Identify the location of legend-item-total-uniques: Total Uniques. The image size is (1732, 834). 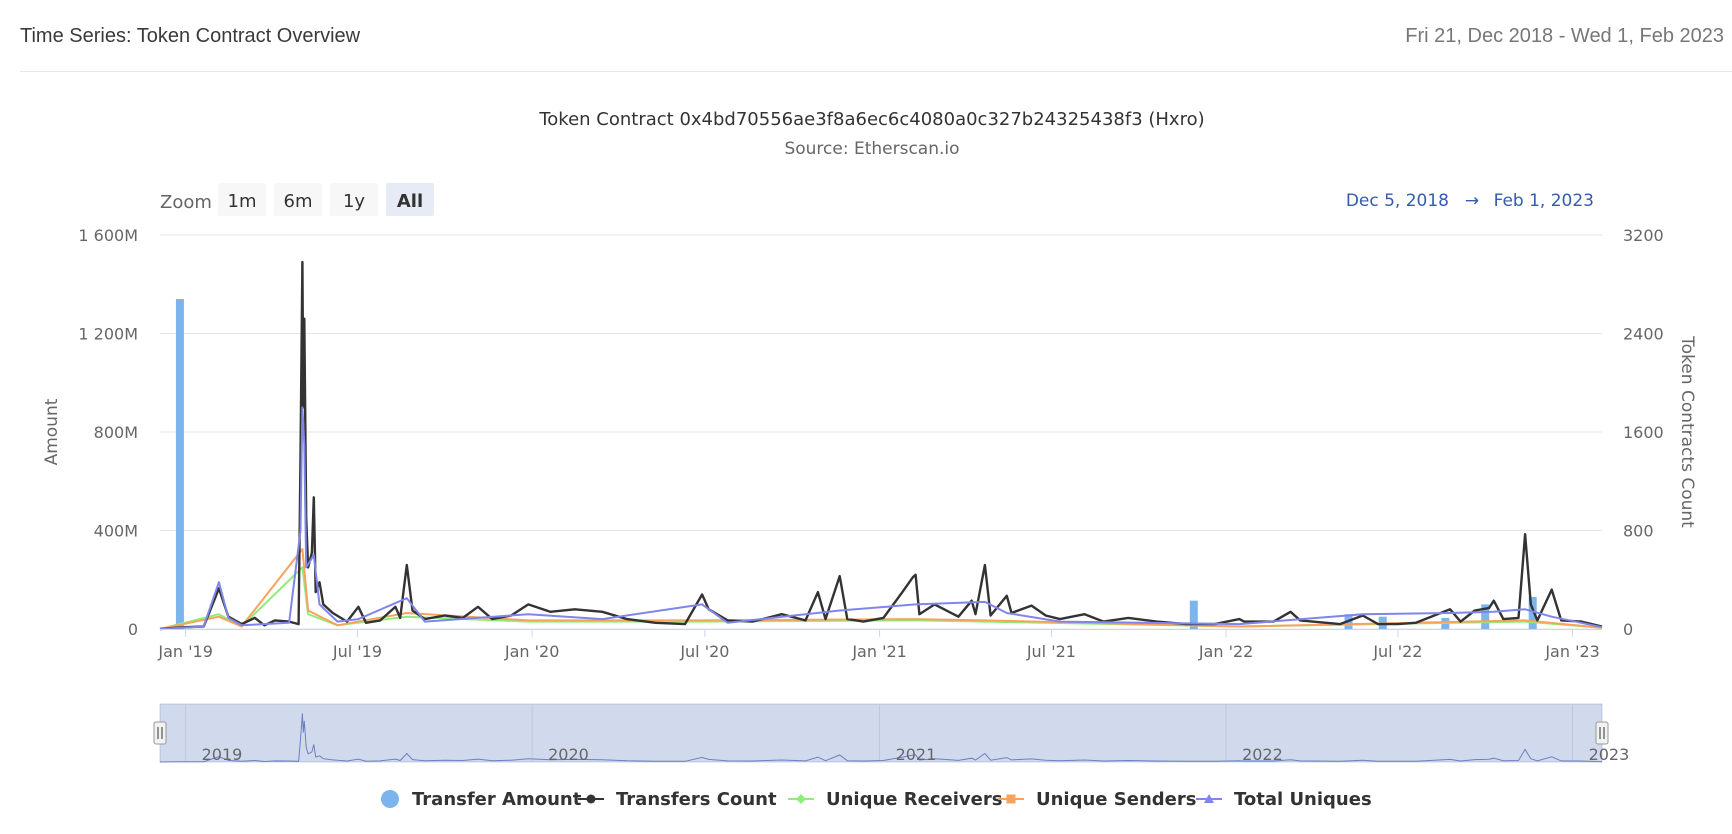
(1284, 799).